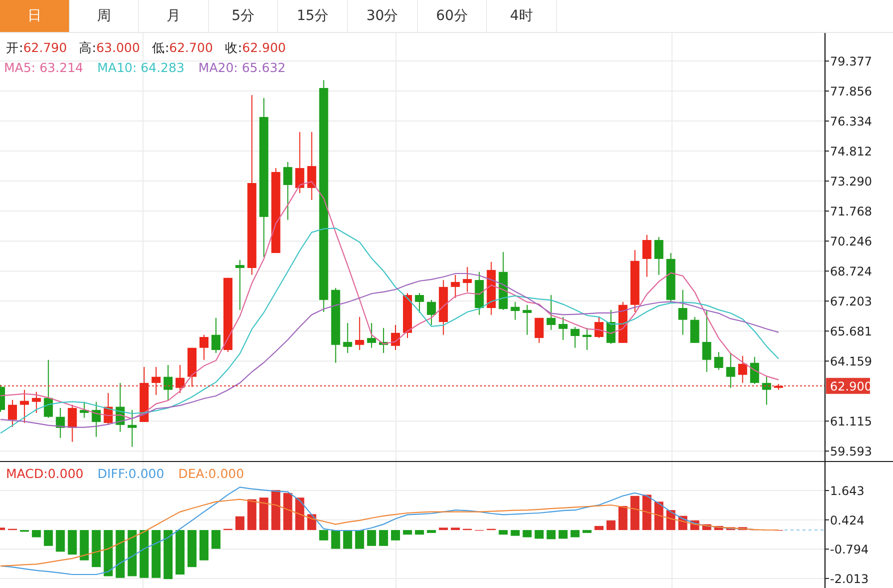  I want to click on legend-item: 低:62.700, so click(182, 48).